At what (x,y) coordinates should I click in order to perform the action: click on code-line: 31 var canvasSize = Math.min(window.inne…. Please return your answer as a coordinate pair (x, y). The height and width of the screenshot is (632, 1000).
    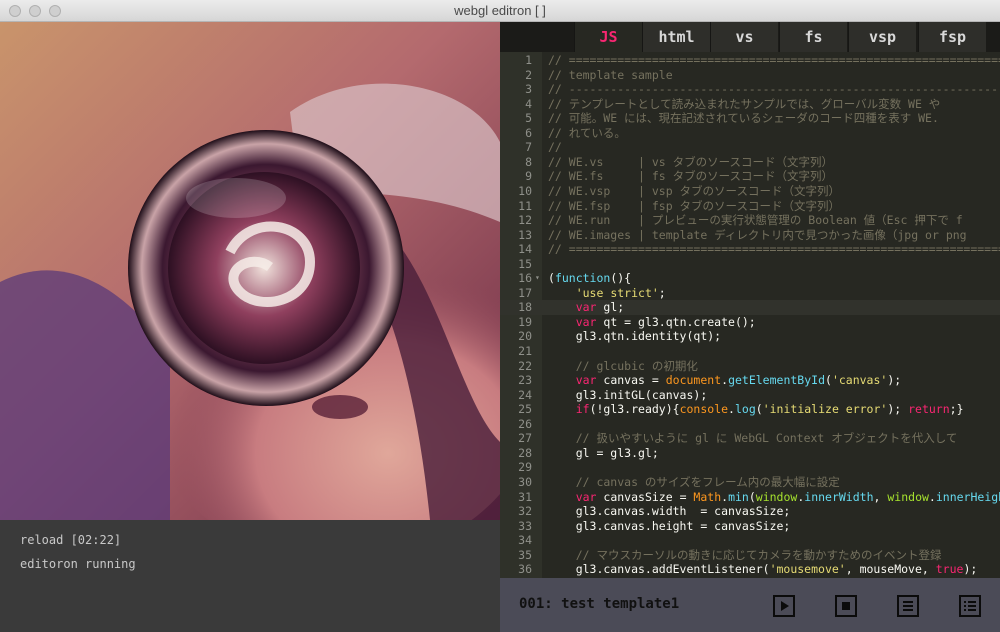
    Looking at the image, I should click on (750, 497).